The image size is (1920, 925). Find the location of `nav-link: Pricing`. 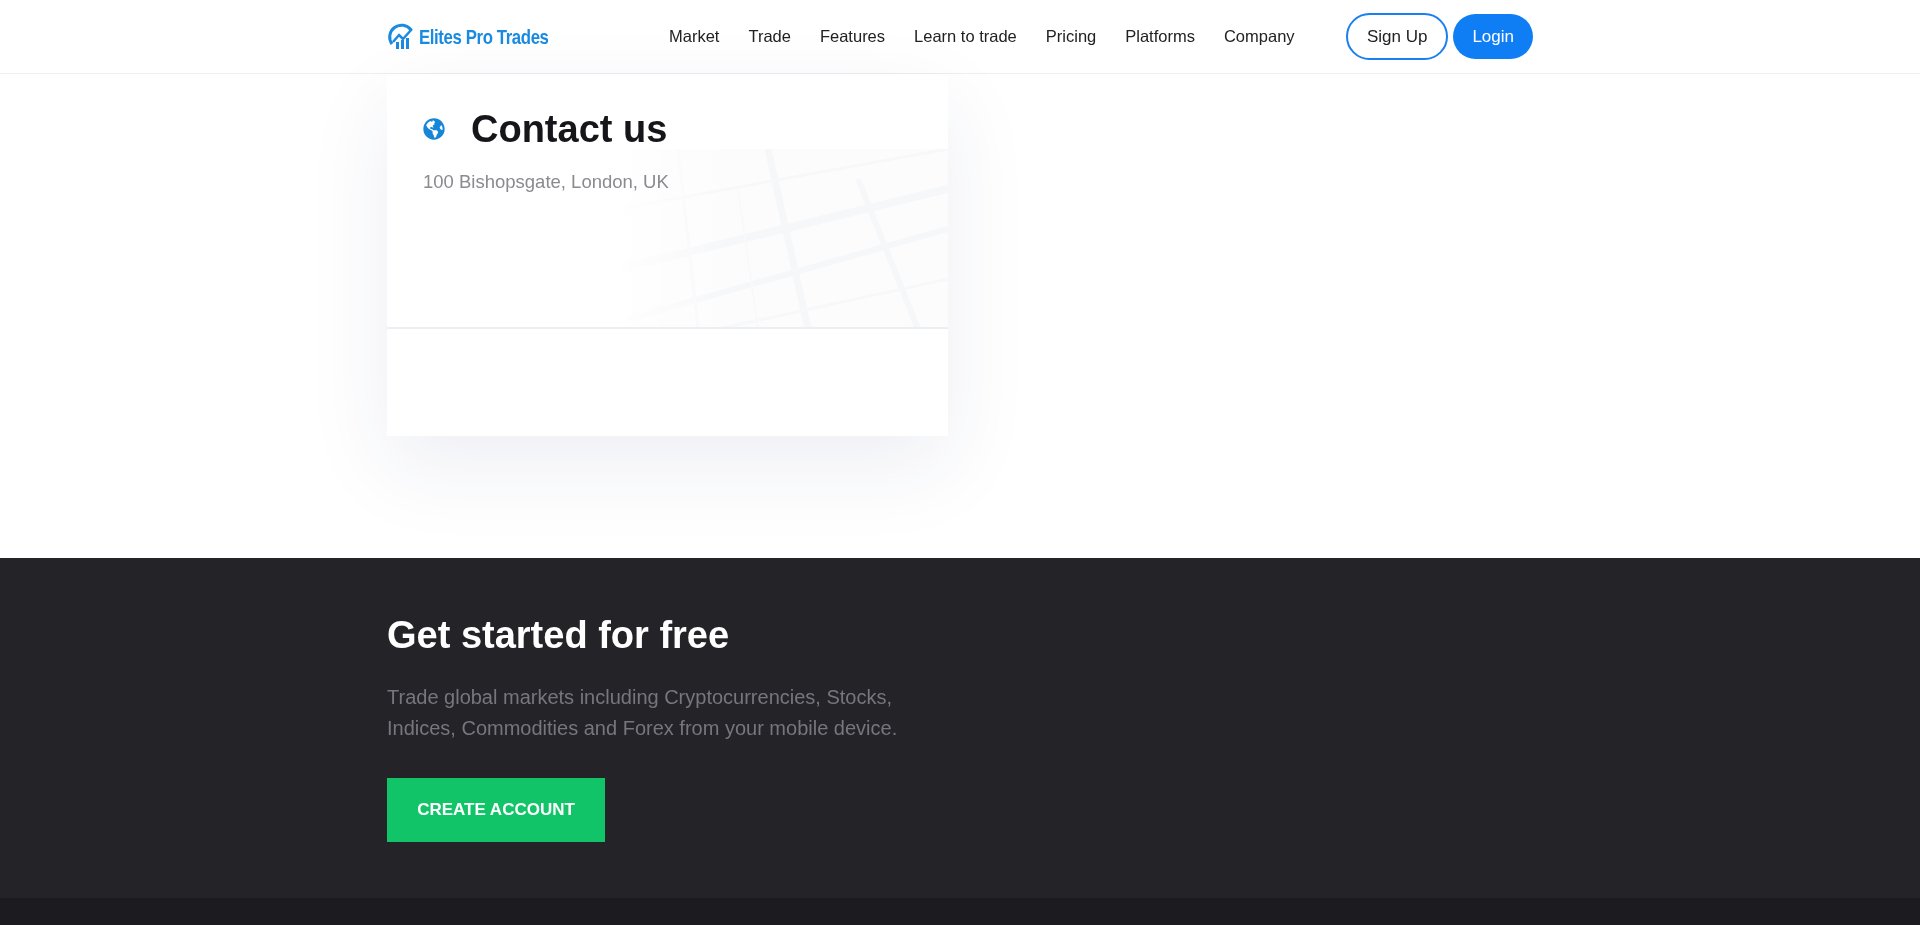

nav-link: Pricing is located at coordinates (1071, 36).